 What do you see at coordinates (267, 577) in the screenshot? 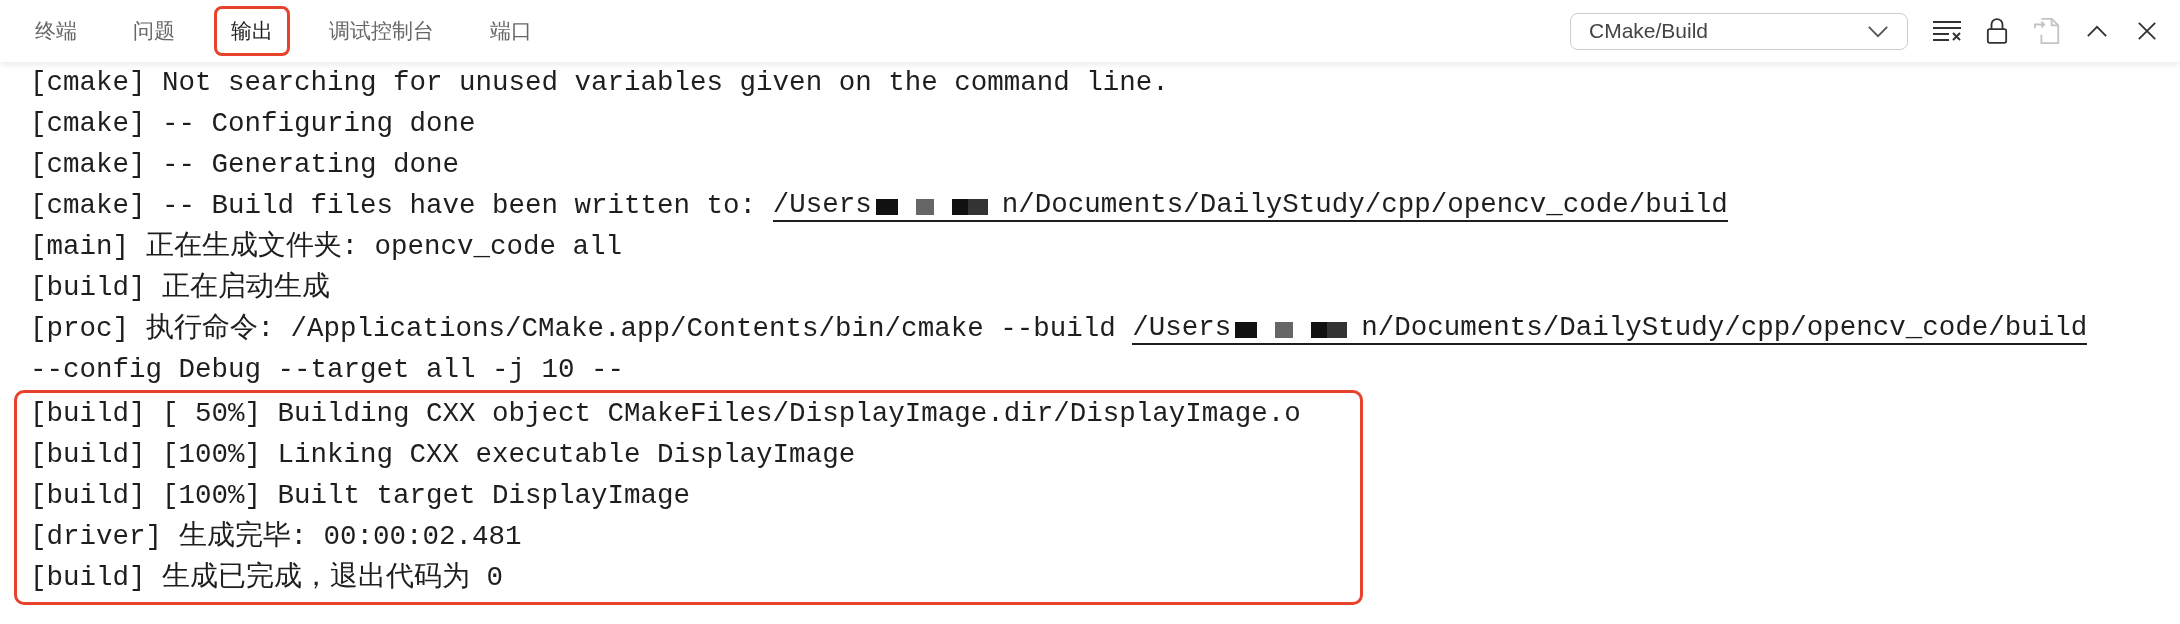
I see `output-line: [build] 生成已完成，退出代码为 0` at bounding box center [267, 577].